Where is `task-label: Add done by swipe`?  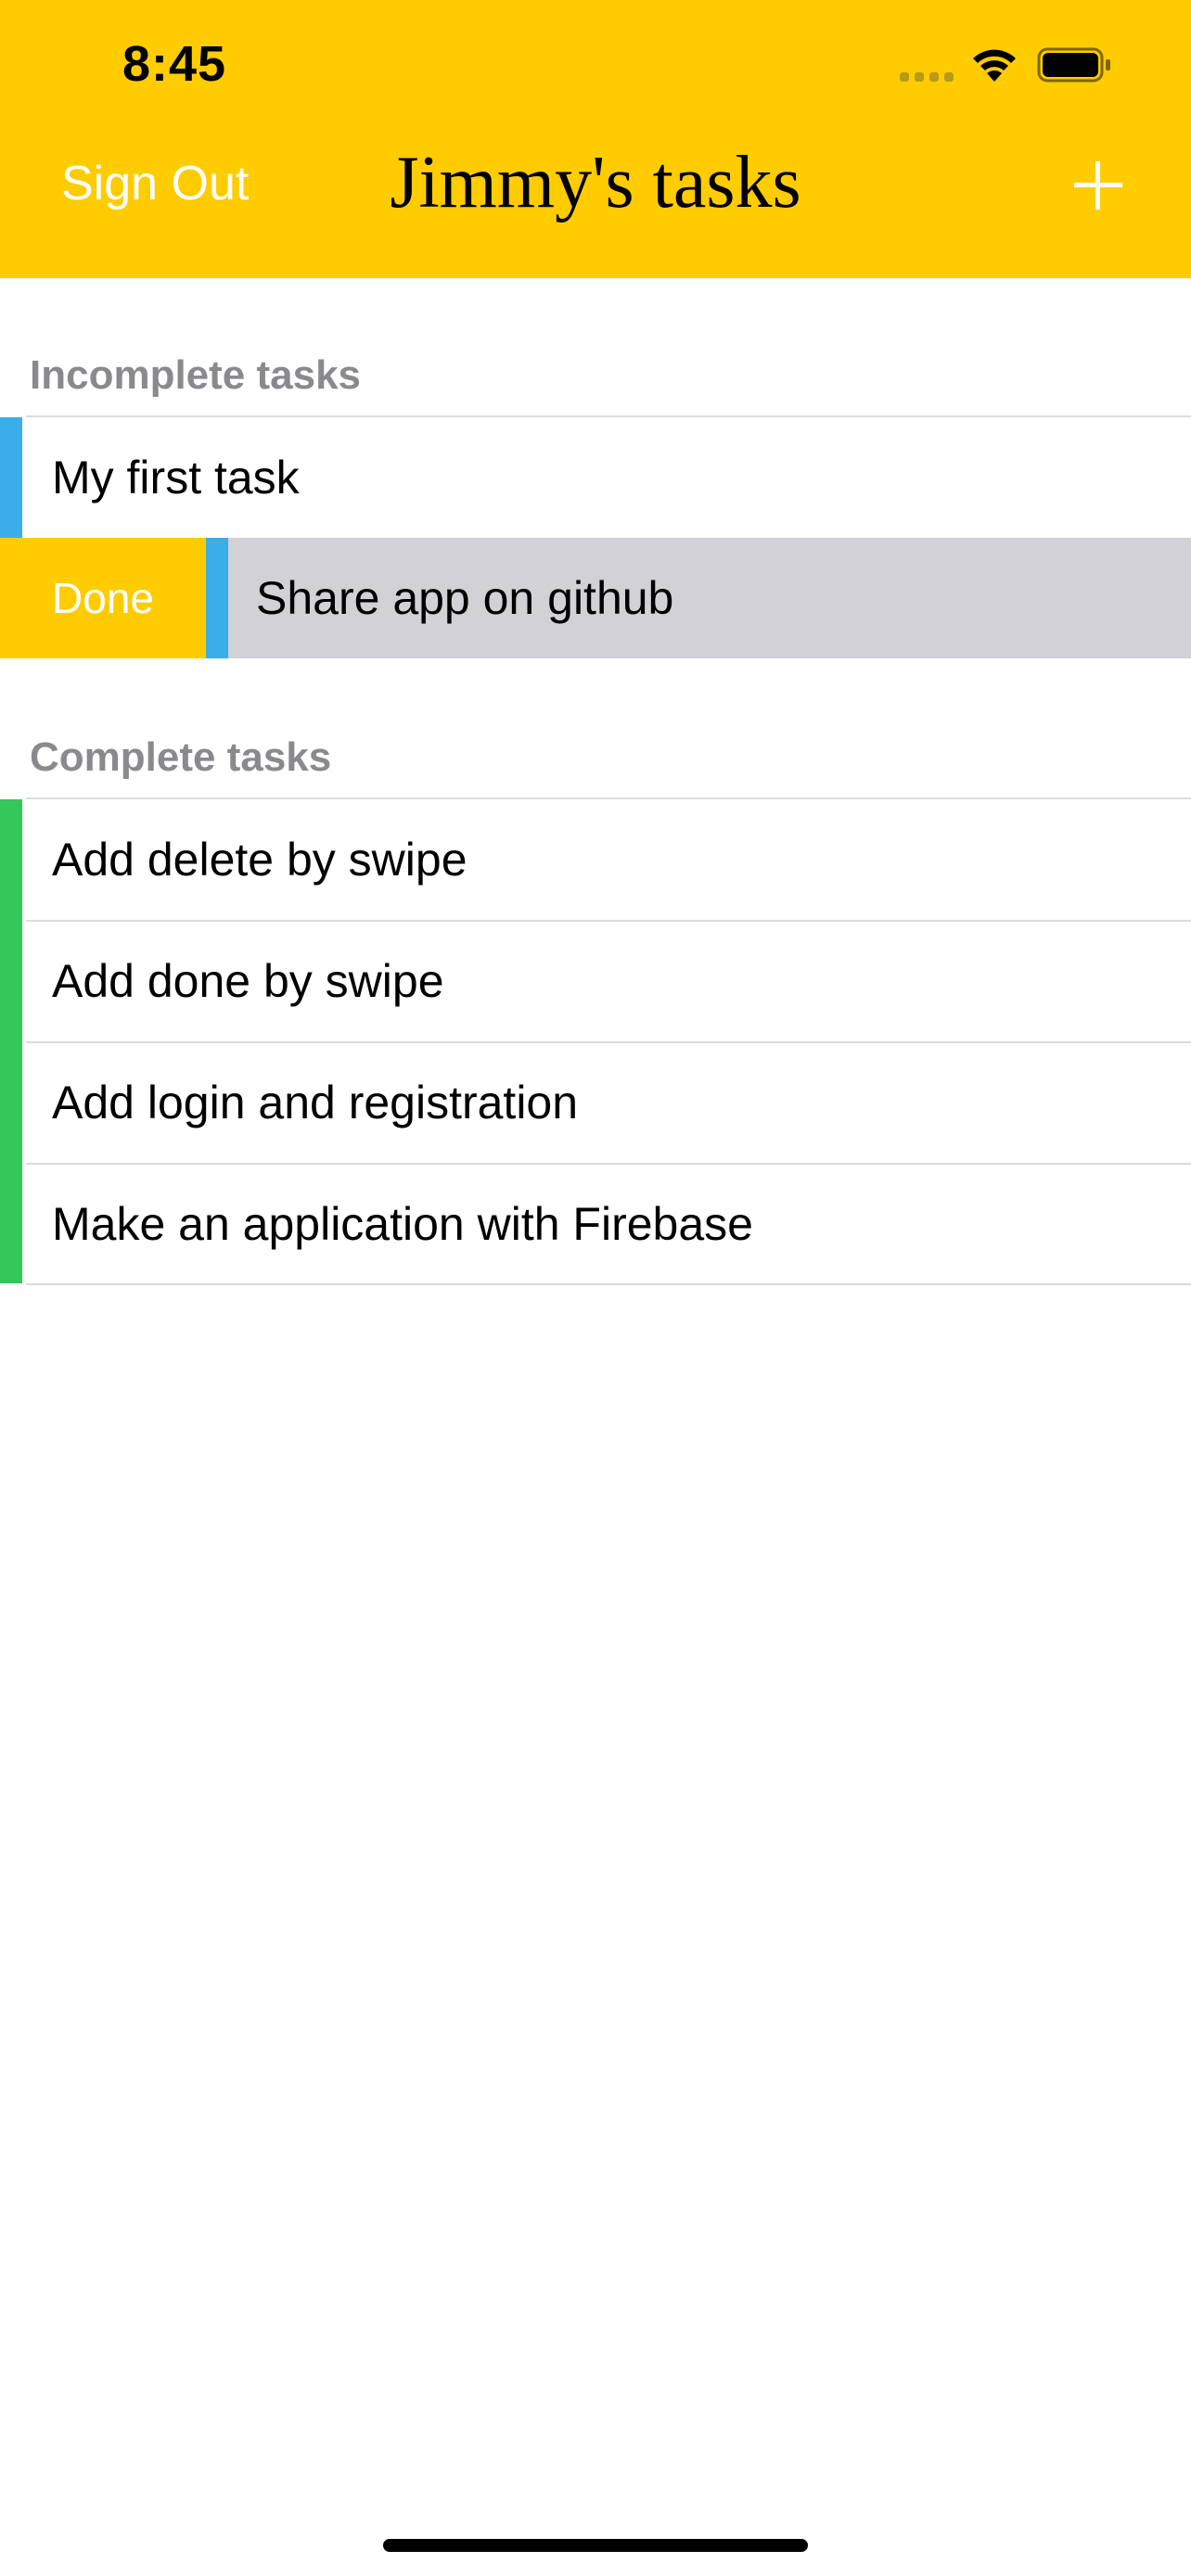 task-label: Add done by swipe is located at coordinates (248, 981).